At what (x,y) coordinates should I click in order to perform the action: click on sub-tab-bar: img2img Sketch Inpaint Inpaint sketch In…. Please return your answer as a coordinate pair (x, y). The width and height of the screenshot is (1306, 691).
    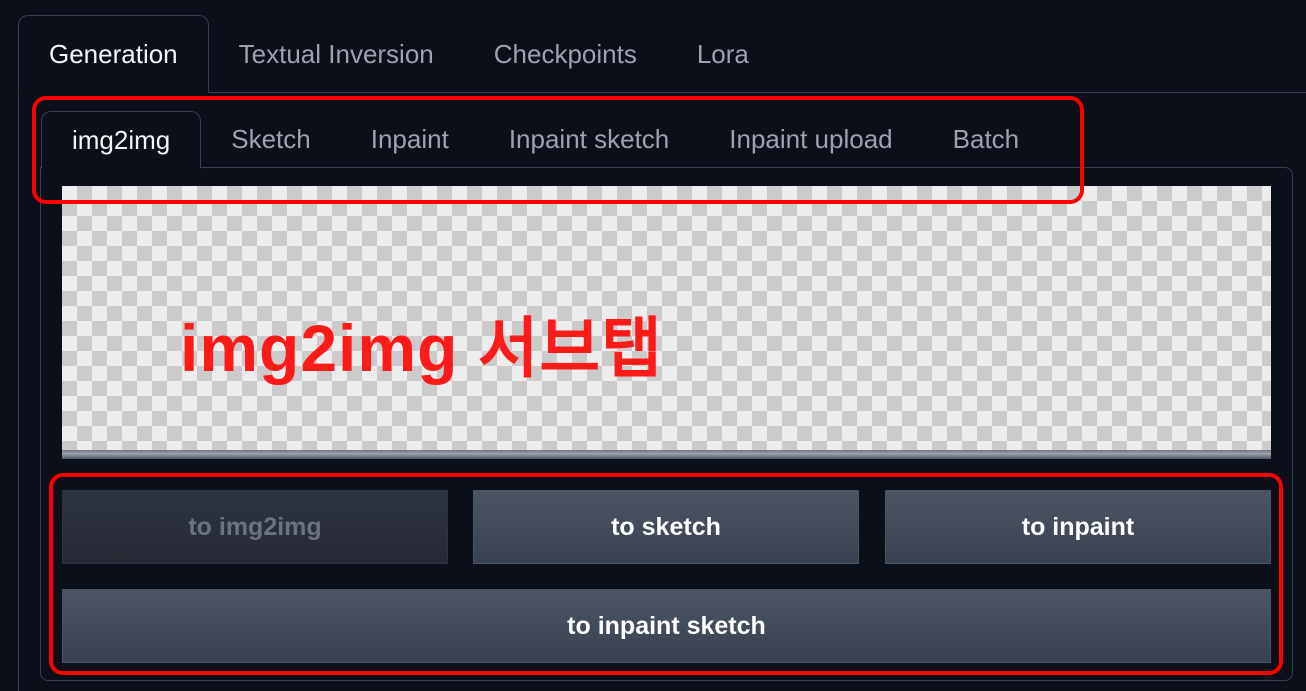
    Looking at the image, I should click on (545, 140).